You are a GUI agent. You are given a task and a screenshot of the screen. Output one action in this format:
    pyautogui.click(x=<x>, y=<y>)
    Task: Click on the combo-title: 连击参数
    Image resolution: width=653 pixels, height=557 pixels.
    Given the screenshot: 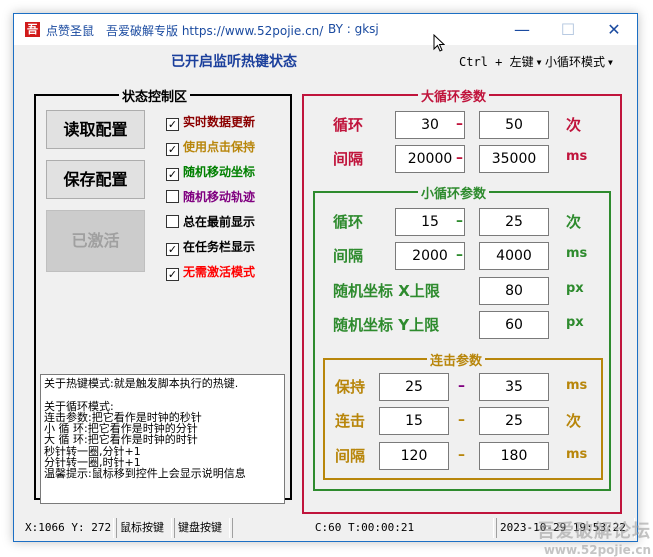 What is the action you would take?
    pyautogui.click(x=456, y=359)
    